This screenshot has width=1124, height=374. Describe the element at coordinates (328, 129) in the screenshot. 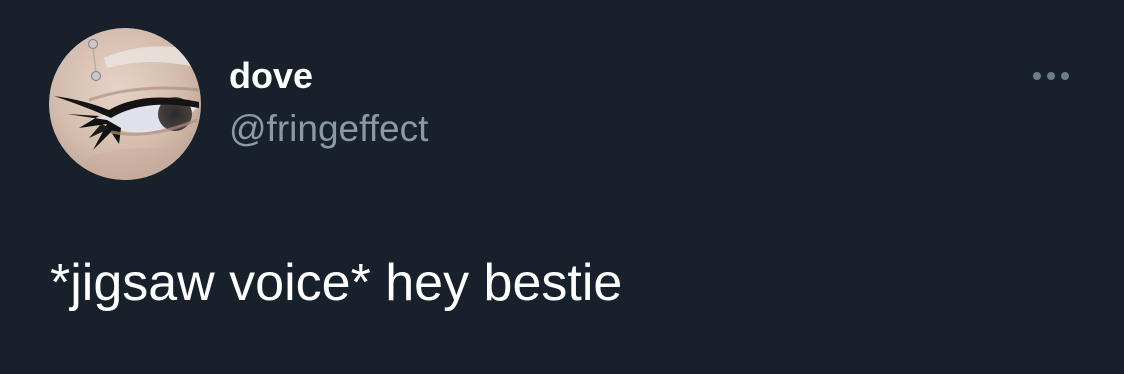

I see `user-handle: @fringeffect` at that location.